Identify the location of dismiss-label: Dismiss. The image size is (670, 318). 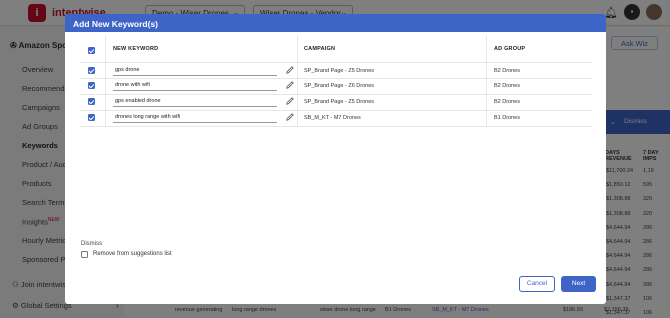
(91, 244).